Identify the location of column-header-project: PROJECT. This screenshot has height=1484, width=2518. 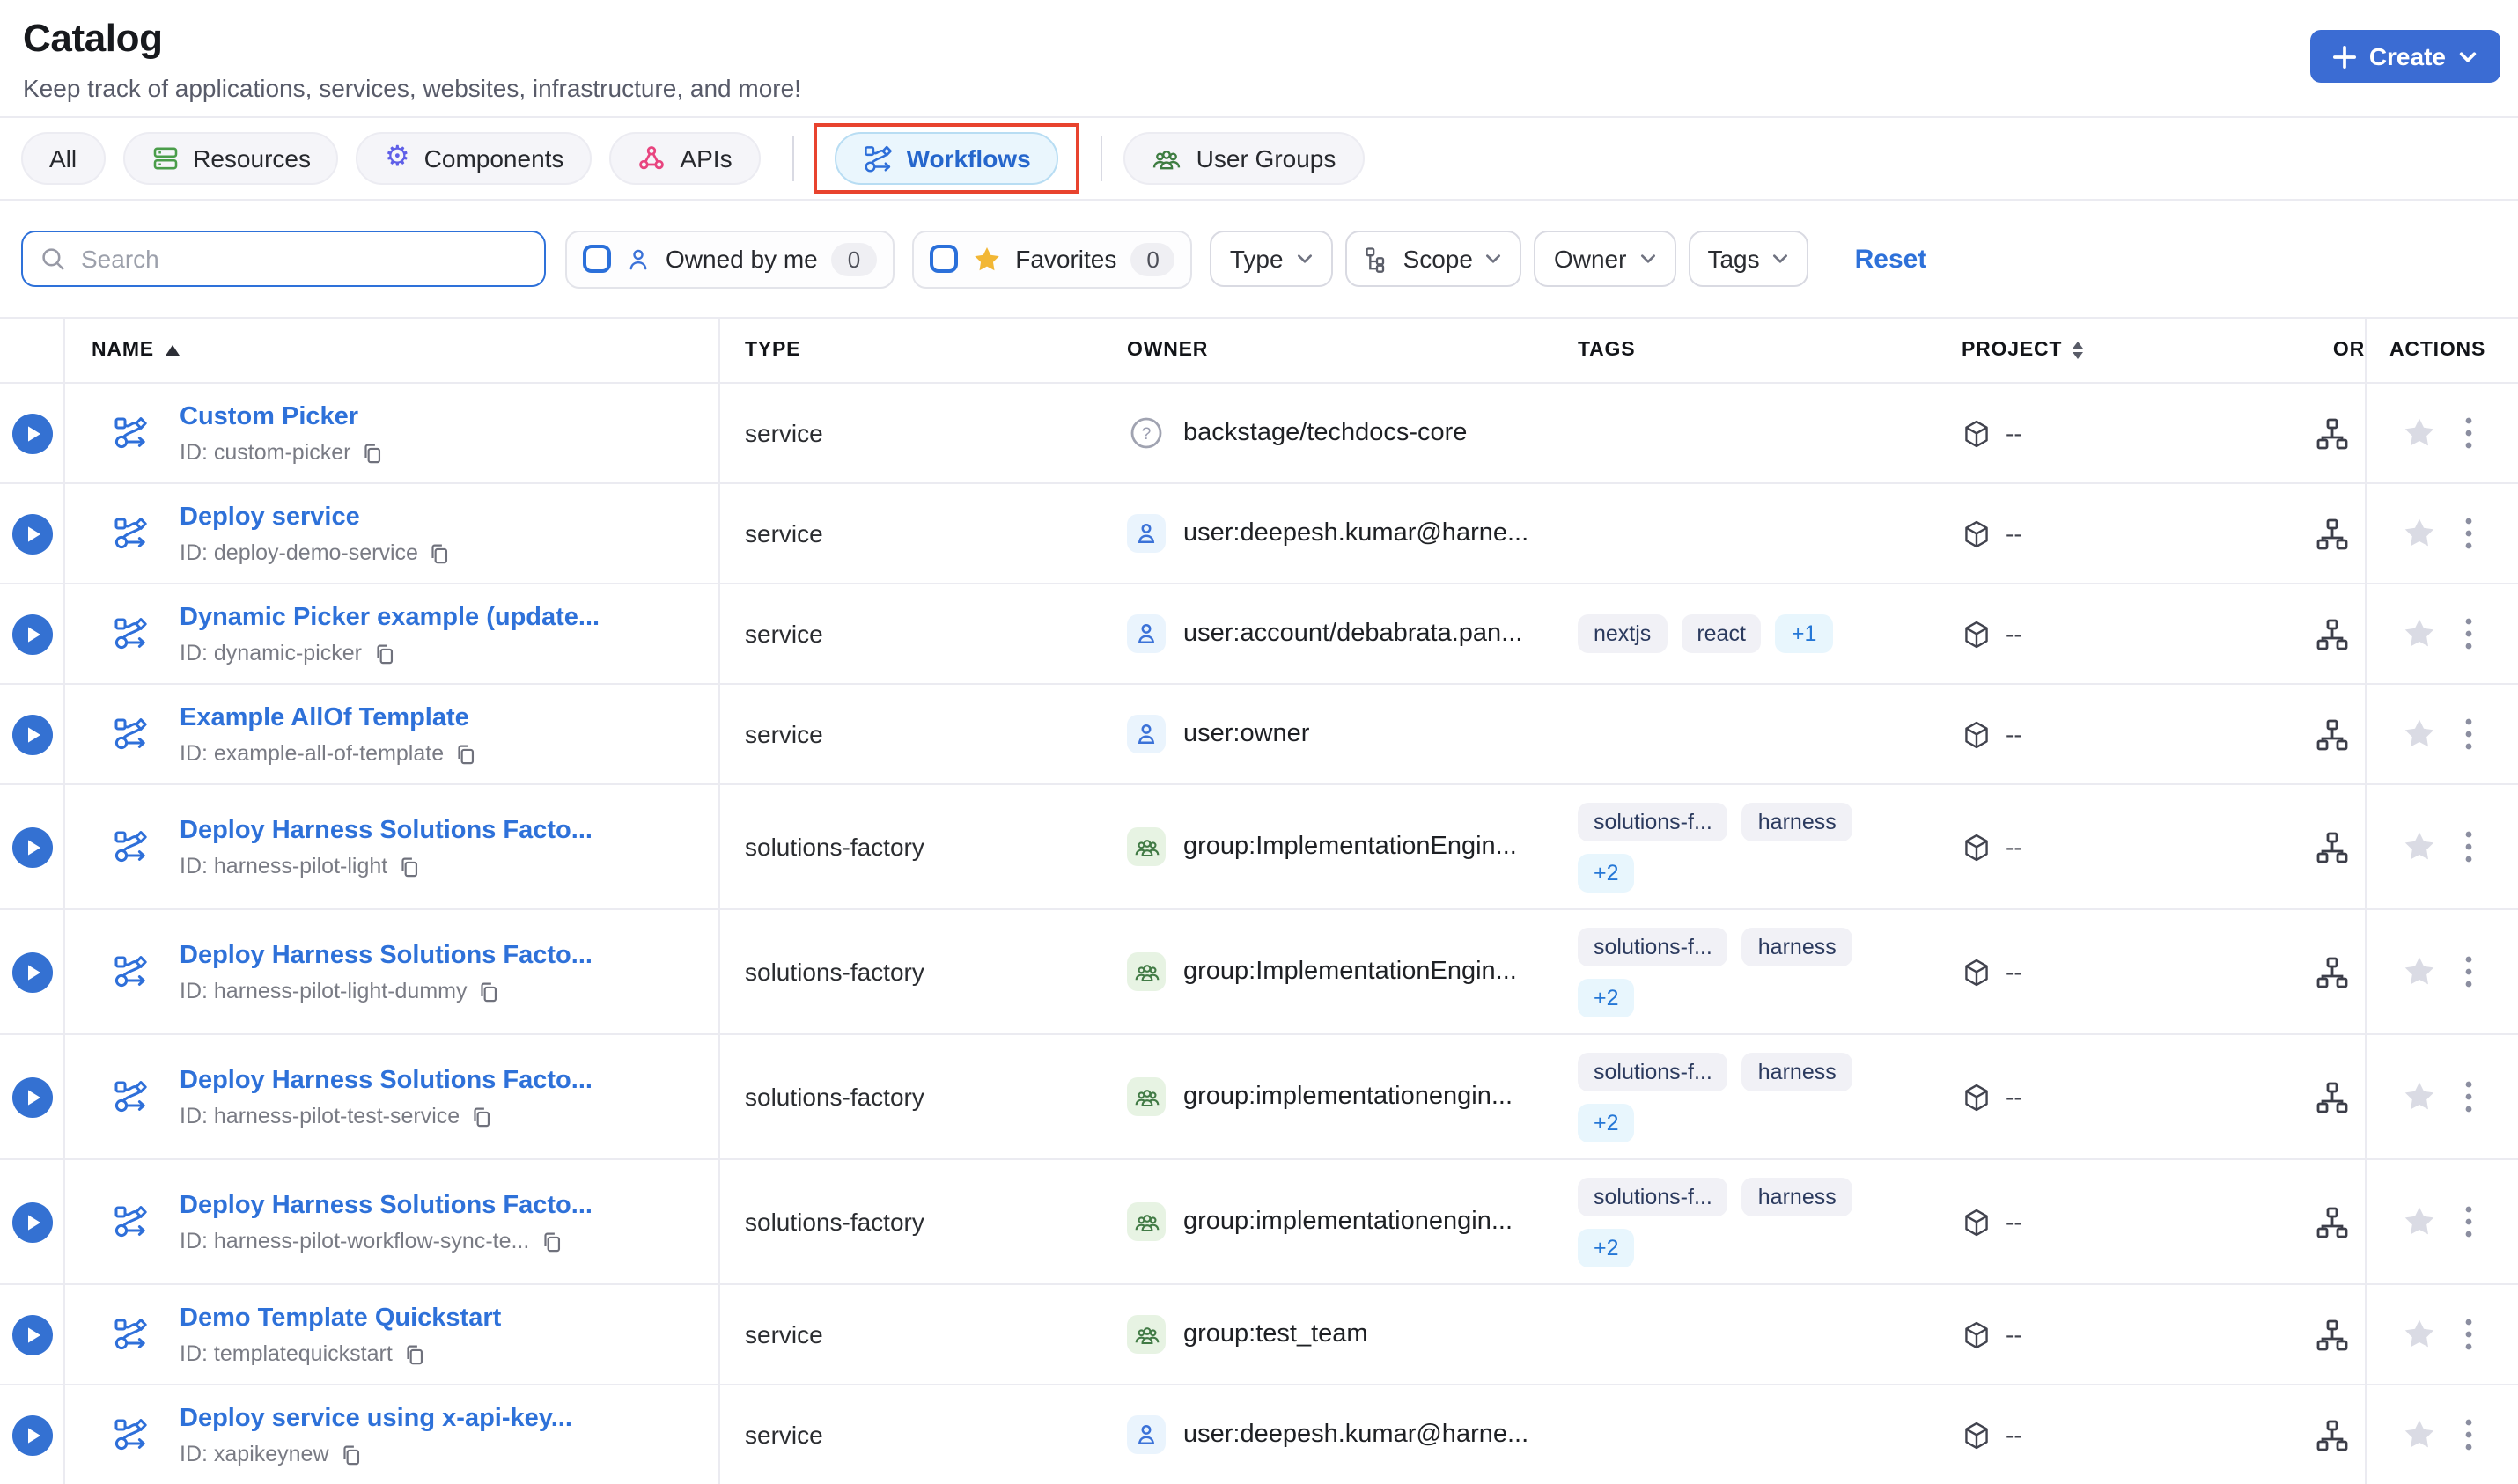
(2095, 350).